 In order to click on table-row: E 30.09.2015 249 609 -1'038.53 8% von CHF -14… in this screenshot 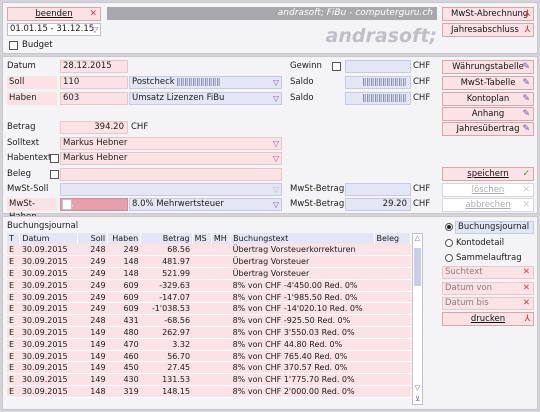, I will do `click(209, 309)`.